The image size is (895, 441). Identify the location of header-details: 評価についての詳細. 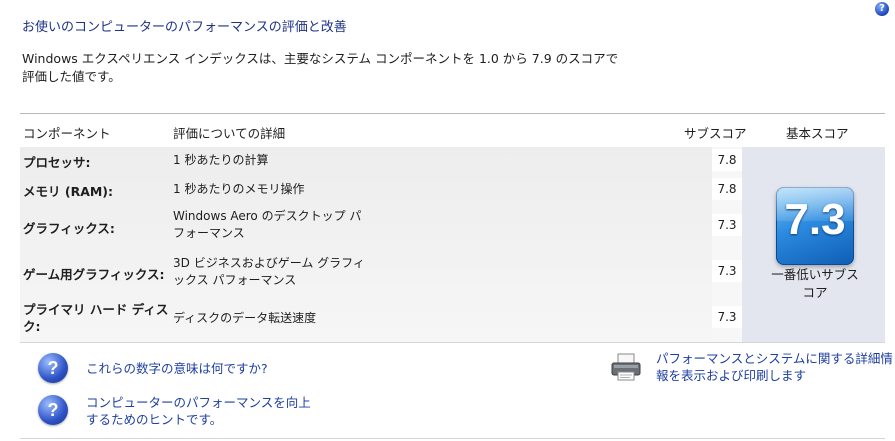
(229, 133).